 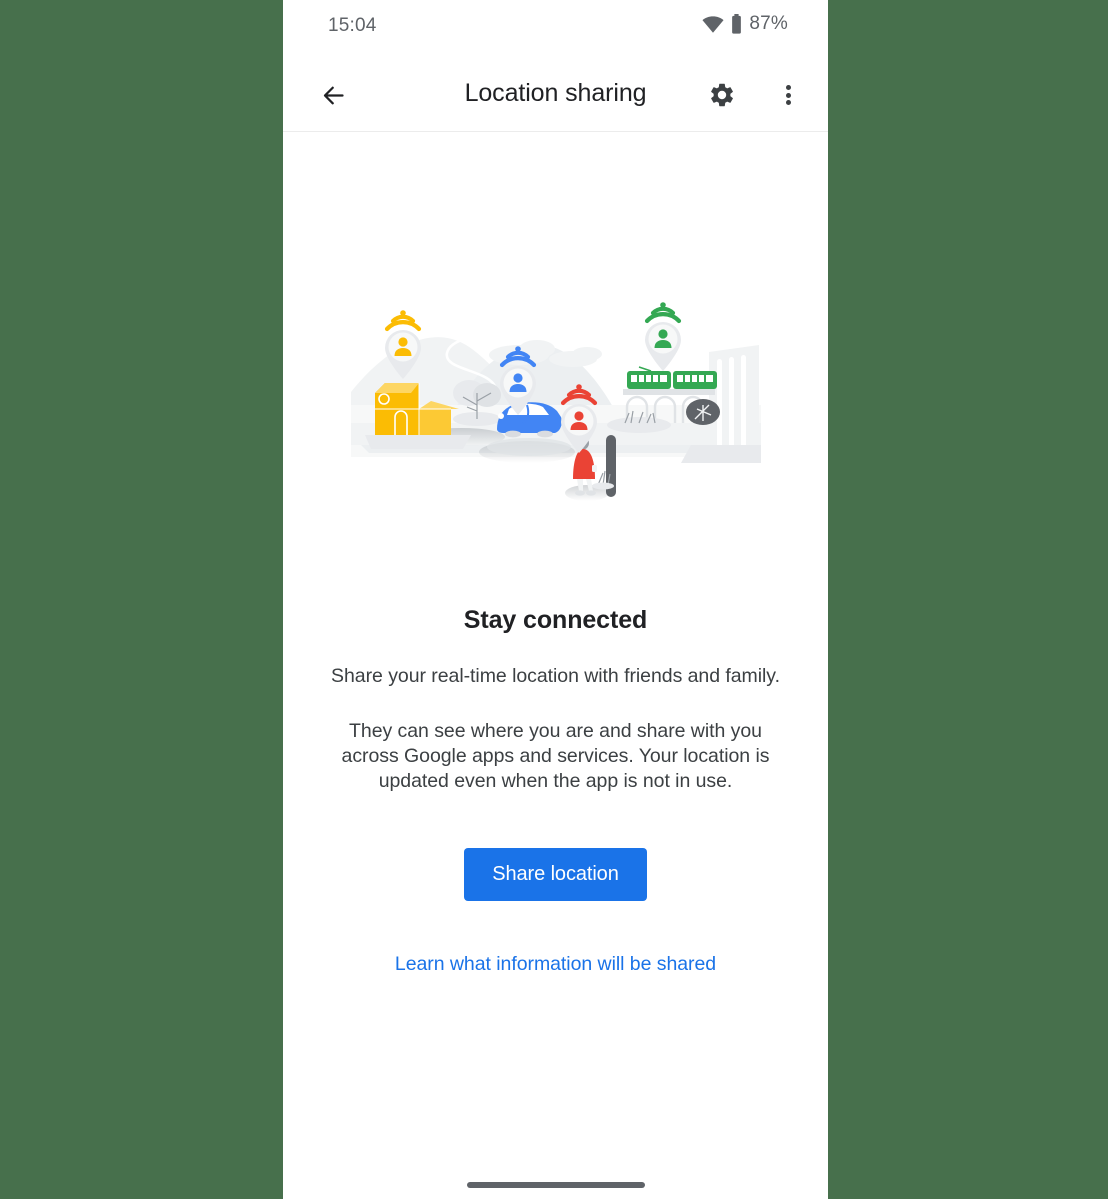 I want to click on home-gesture-pill, so click(x=555, y=1185).